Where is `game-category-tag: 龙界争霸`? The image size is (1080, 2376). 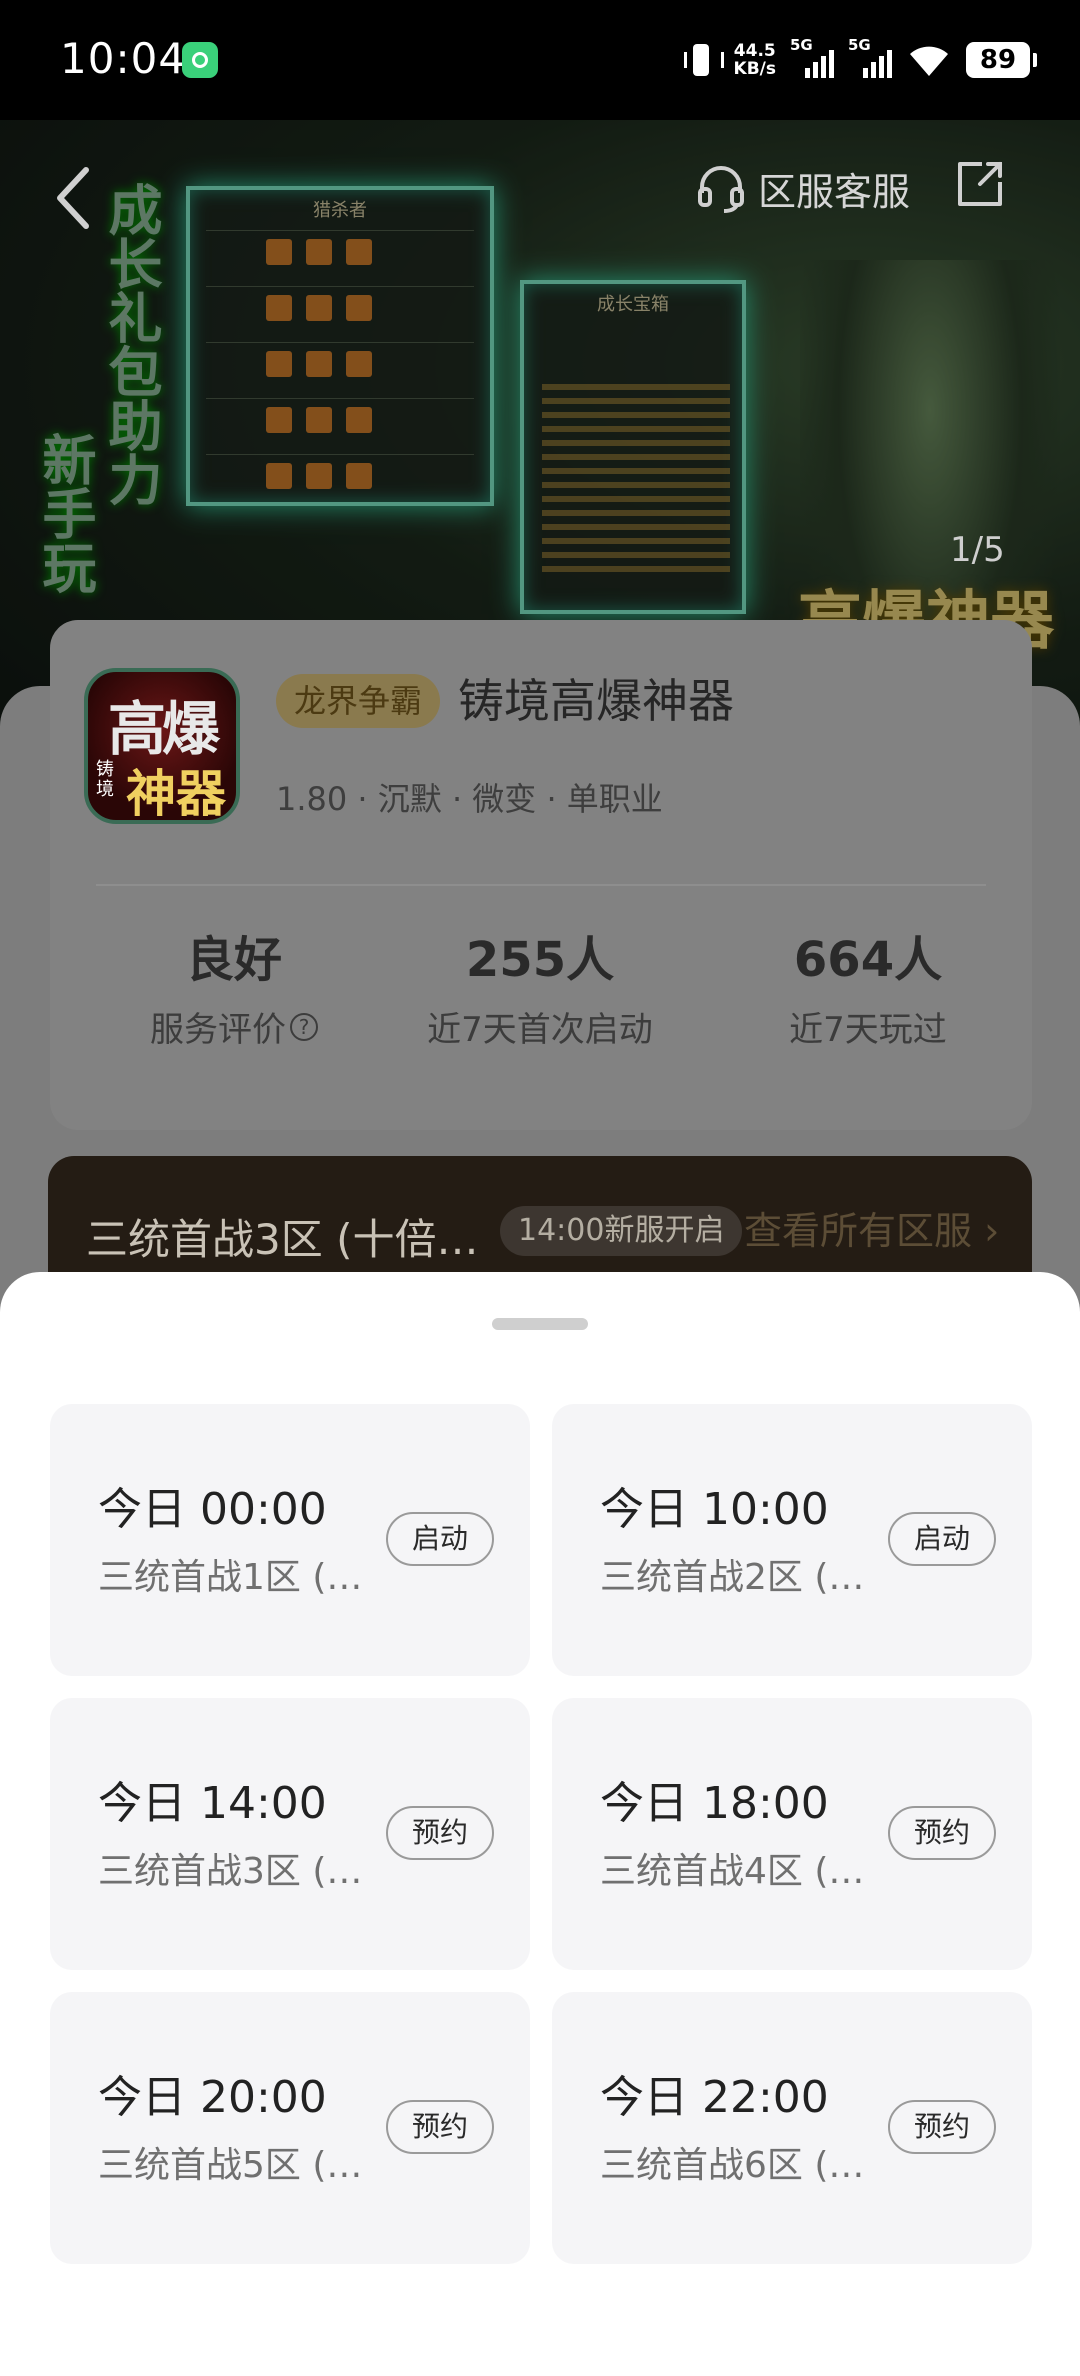 game-category-tag: 龙界争霸 is located at coordinates (358, 701).